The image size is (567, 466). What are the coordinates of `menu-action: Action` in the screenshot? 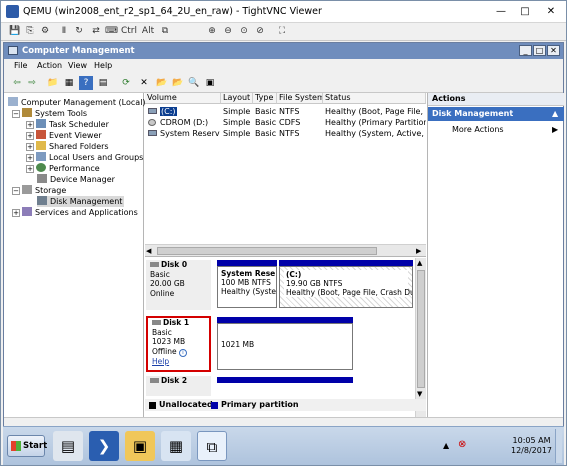 It's located at (49, 65).